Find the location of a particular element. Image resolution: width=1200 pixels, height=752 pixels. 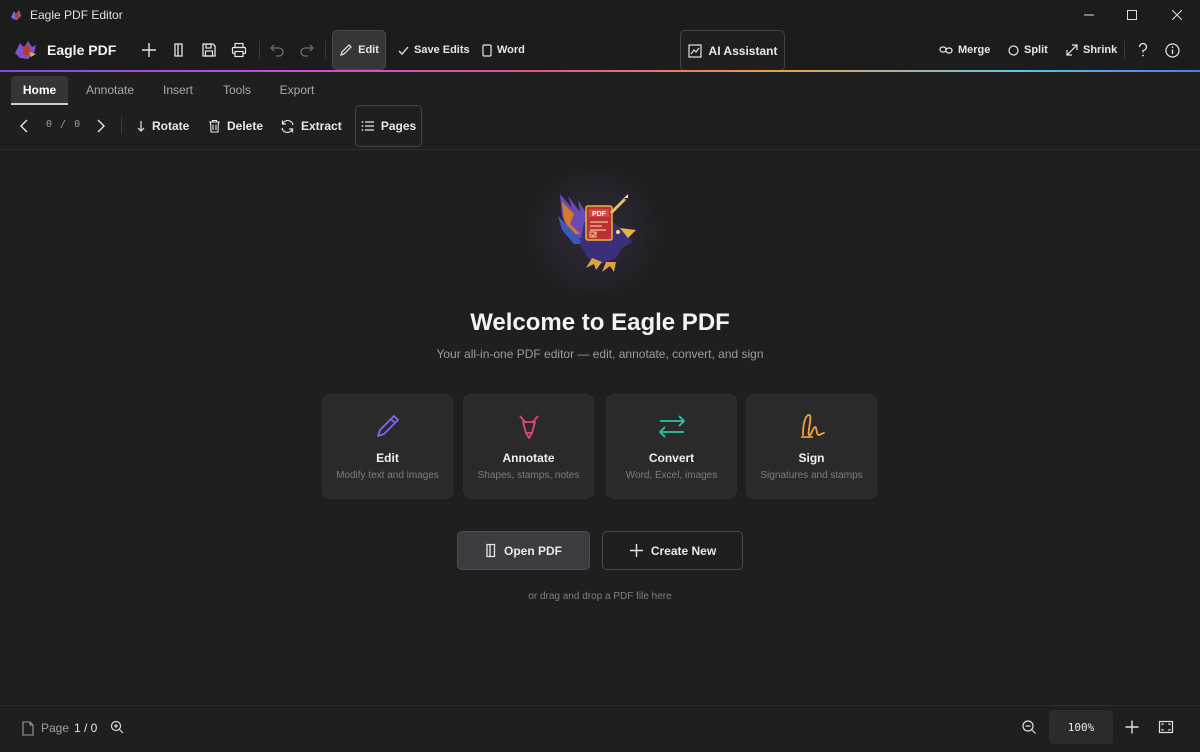

delete-label: Delete is located at coordinates (245, 126).